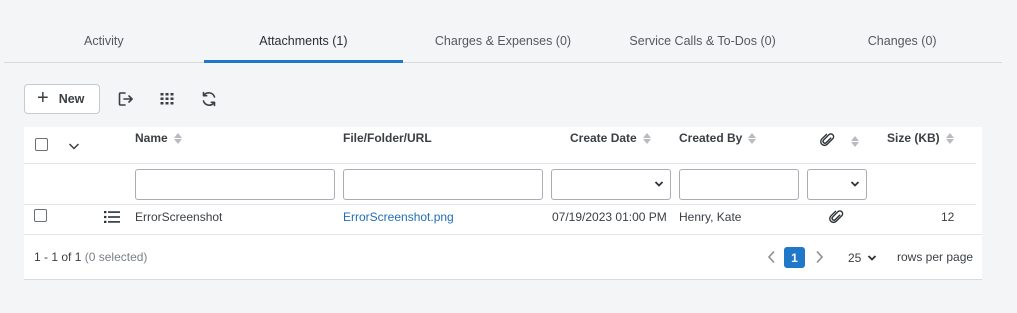  What do you see at coordinates (819, 257) in the screenshot?
I see `chevron-right-icon` at bounding box center [819, 257].